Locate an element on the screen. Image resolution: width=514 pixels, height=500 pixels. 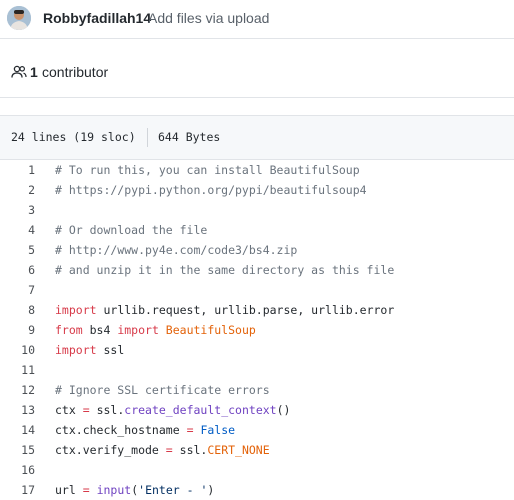
code-line: 15 ctx.verify_mode = ssl.CERT_NONE is located at coordinates (257, 450).